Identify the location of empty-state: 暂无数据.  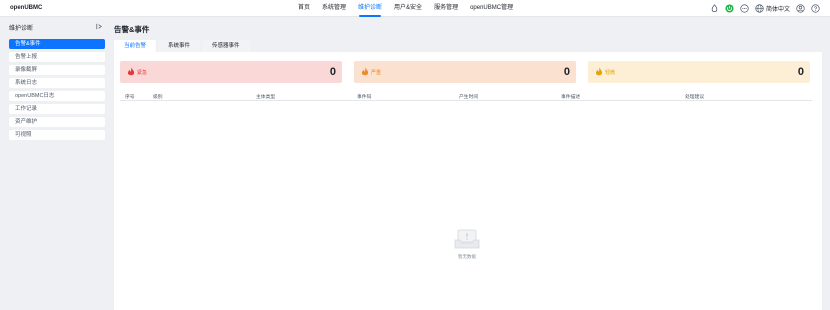
(467, 244).